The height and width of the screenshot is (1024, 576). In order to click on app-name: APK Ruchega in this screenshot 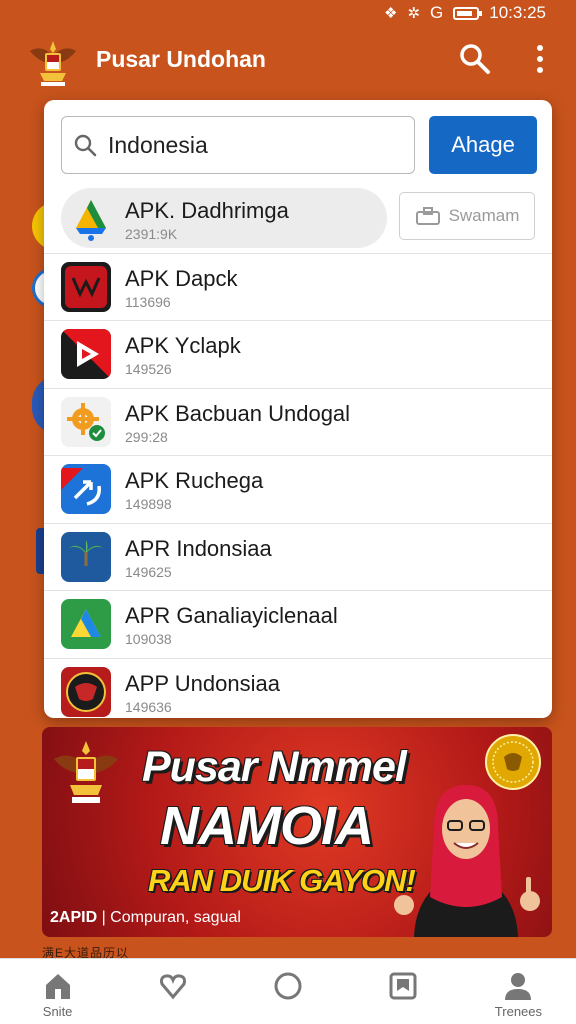, I will do `click(194, 480)`.